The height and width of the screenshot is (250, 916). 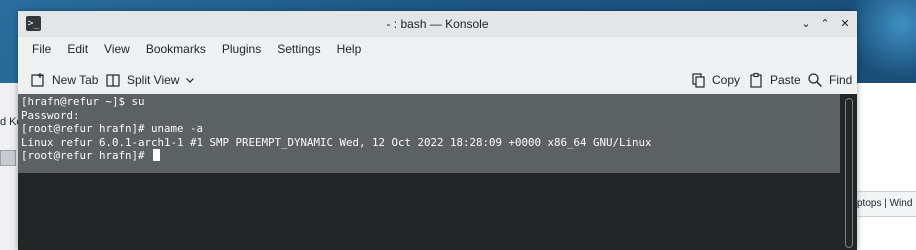 I want to click on terminal-cursor, so click(x=157, y=155).